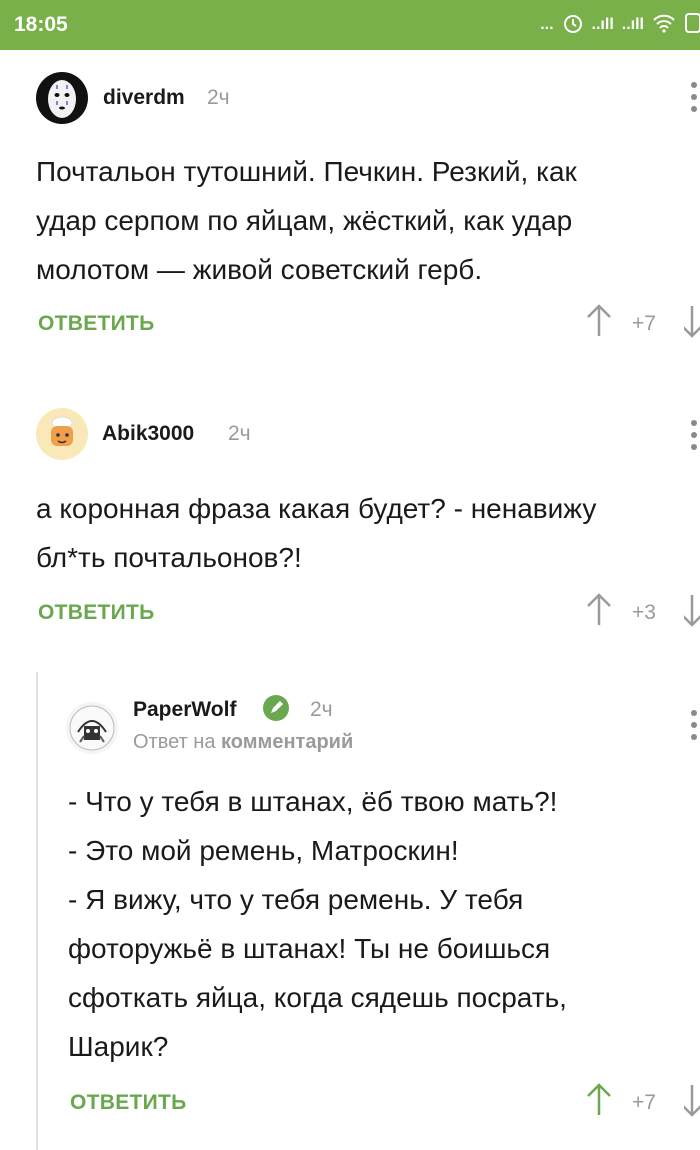  What do you see at coordinates (350, 25) in the screenshot?
I see `status-bar: 18:05 ... ..ıll ..ıll` at bounding box center [350, 25].